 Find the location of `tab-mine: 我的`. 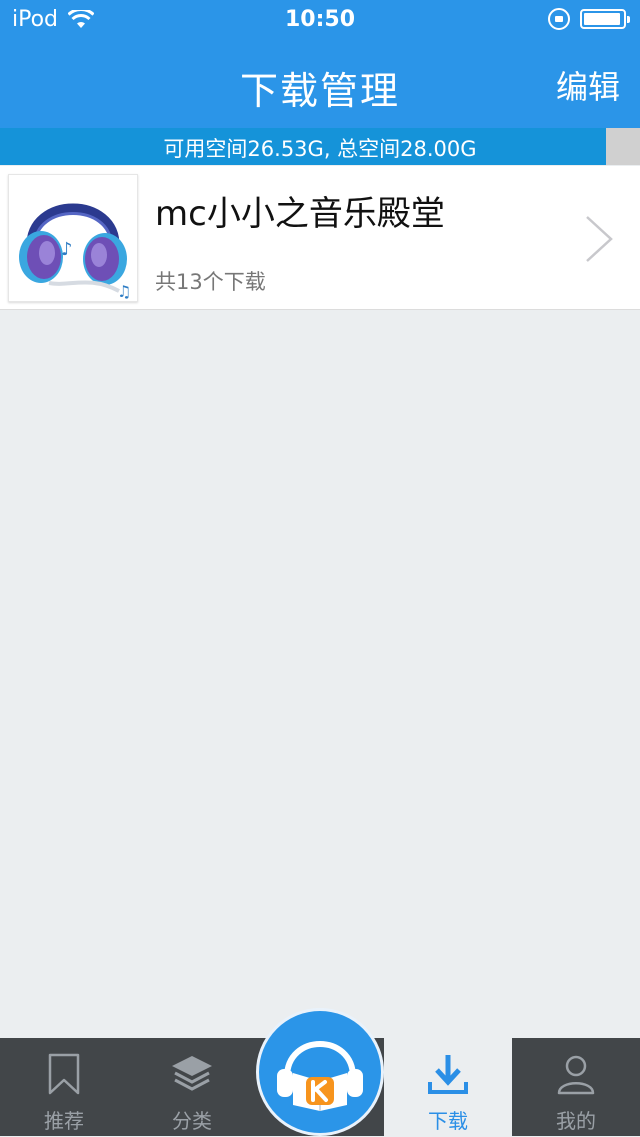

tab-mine: 我的 is located at coordinates (576, 1087).